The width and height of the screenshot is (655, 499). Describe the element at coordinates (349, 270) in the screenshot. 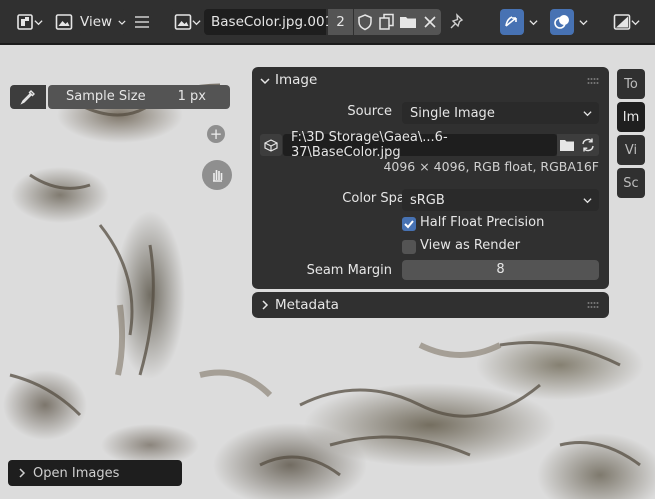

I see `seam-margin-label: Seam Margin` at that location.